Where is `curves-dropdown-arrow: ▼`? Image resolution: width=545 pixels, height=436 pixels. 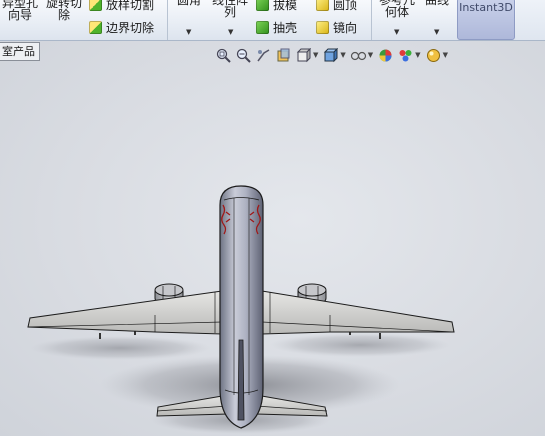
curves-dropdown-arrow: ▼ is located at coordinates (436, 32).